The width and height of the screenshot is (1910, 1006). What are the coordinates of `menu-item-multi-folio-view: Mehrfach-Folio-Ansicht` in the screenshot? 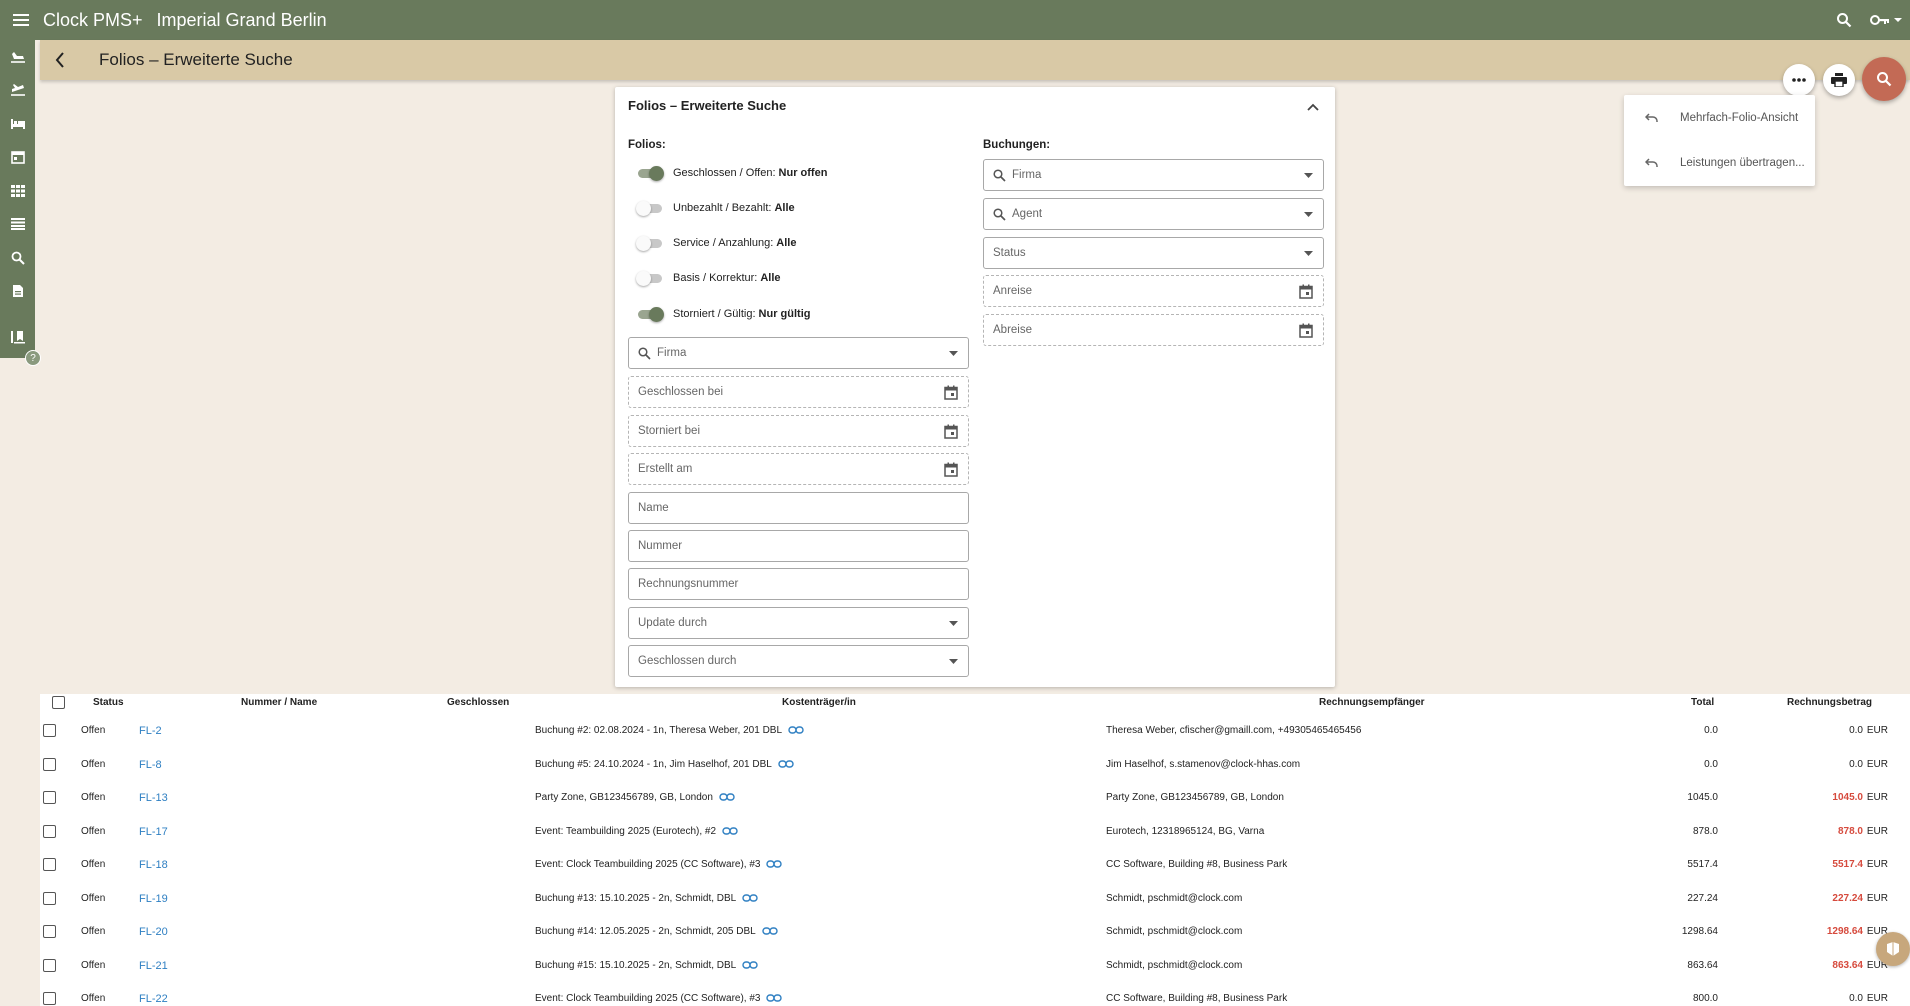 It's located at (1719, 117).